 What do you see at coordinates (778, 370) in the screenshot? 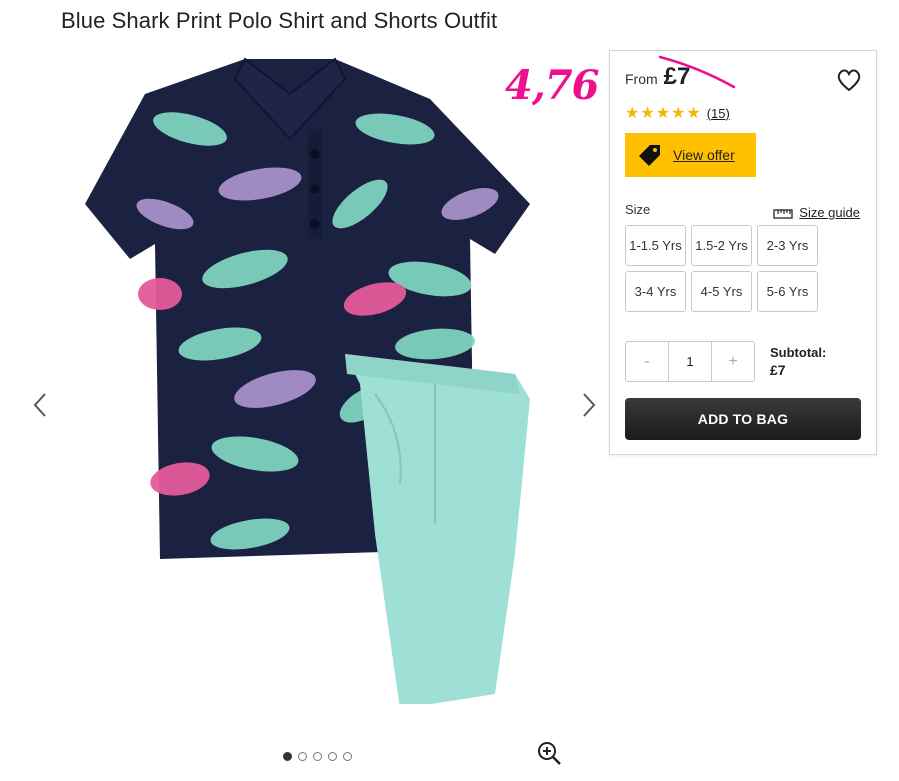
I see `subtotal-value: £7` at bounding box center [778, 370].